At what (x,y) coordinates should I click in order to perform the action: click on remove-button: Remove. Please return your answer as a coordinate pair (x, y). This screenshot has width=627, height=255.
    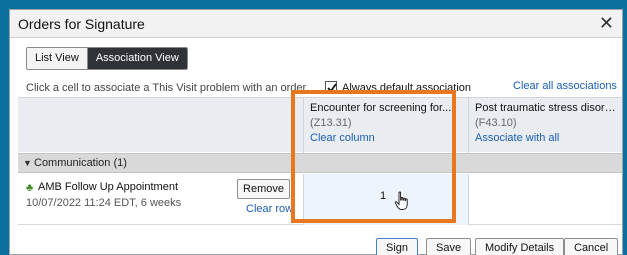
    Looking at the image, I should click on (263, 189).